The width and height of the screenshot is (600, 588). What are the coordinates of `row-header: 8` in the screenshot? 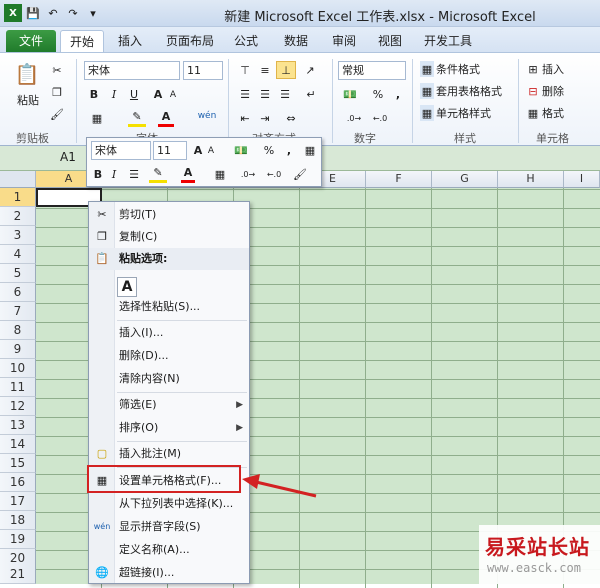 It's located at (18, 330).